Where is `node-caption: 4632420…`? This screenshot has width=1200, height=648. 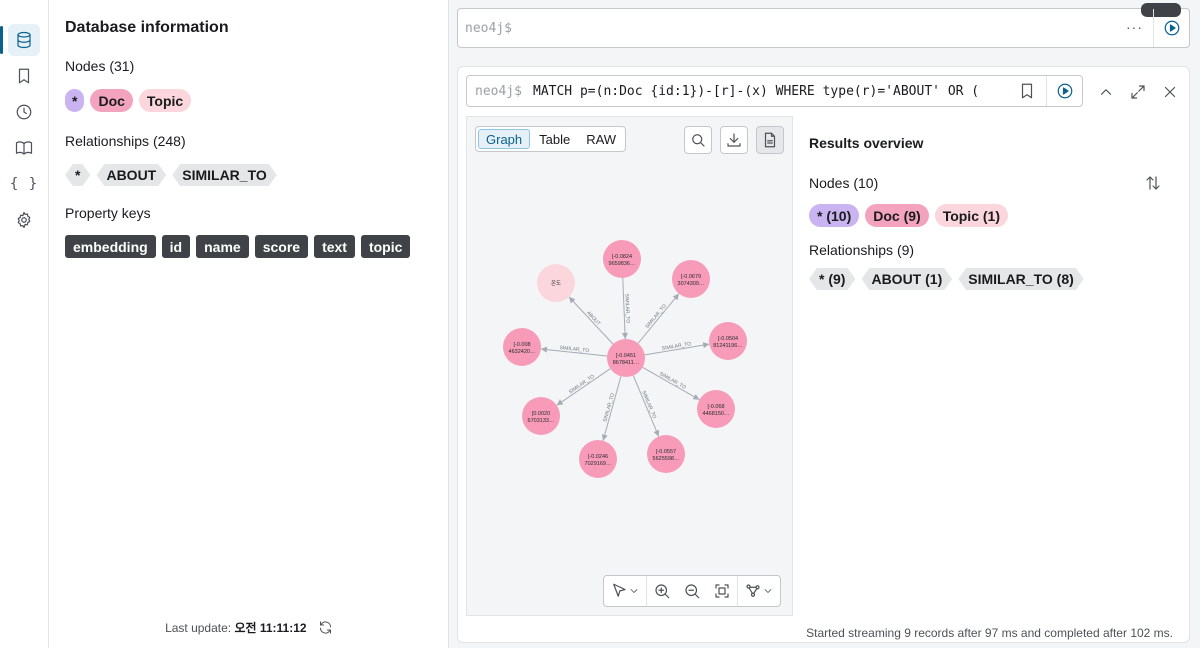
node-caption: 4632420… is located at coordinates (522, 352).